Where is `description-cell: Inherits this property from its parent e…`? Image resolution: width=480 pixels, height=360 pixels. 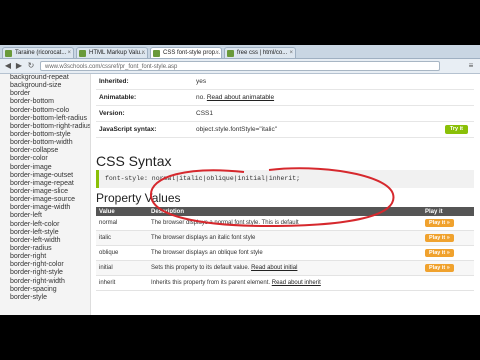
description-cell: Inherits this property from its parent e… is located at coordinates (285, 283).